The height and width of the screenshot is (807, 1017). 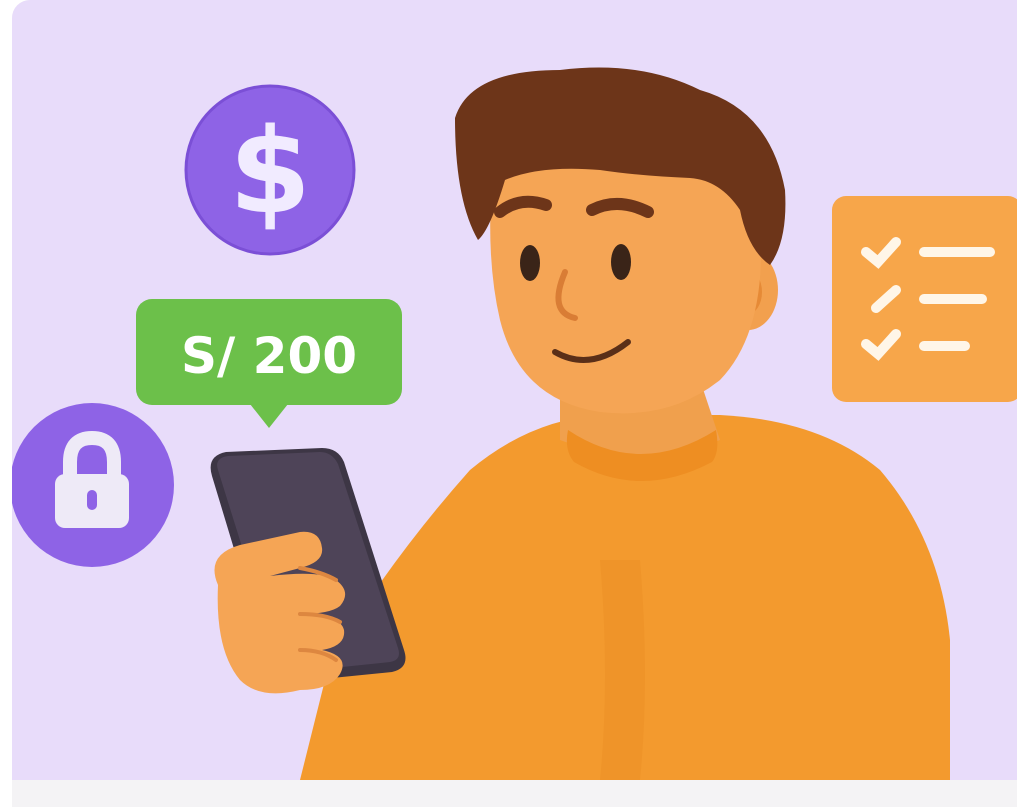 What do you see at coordinates (924, 299) in the screenshot?
I see `checklist-card` at bounding box center [924, 299].